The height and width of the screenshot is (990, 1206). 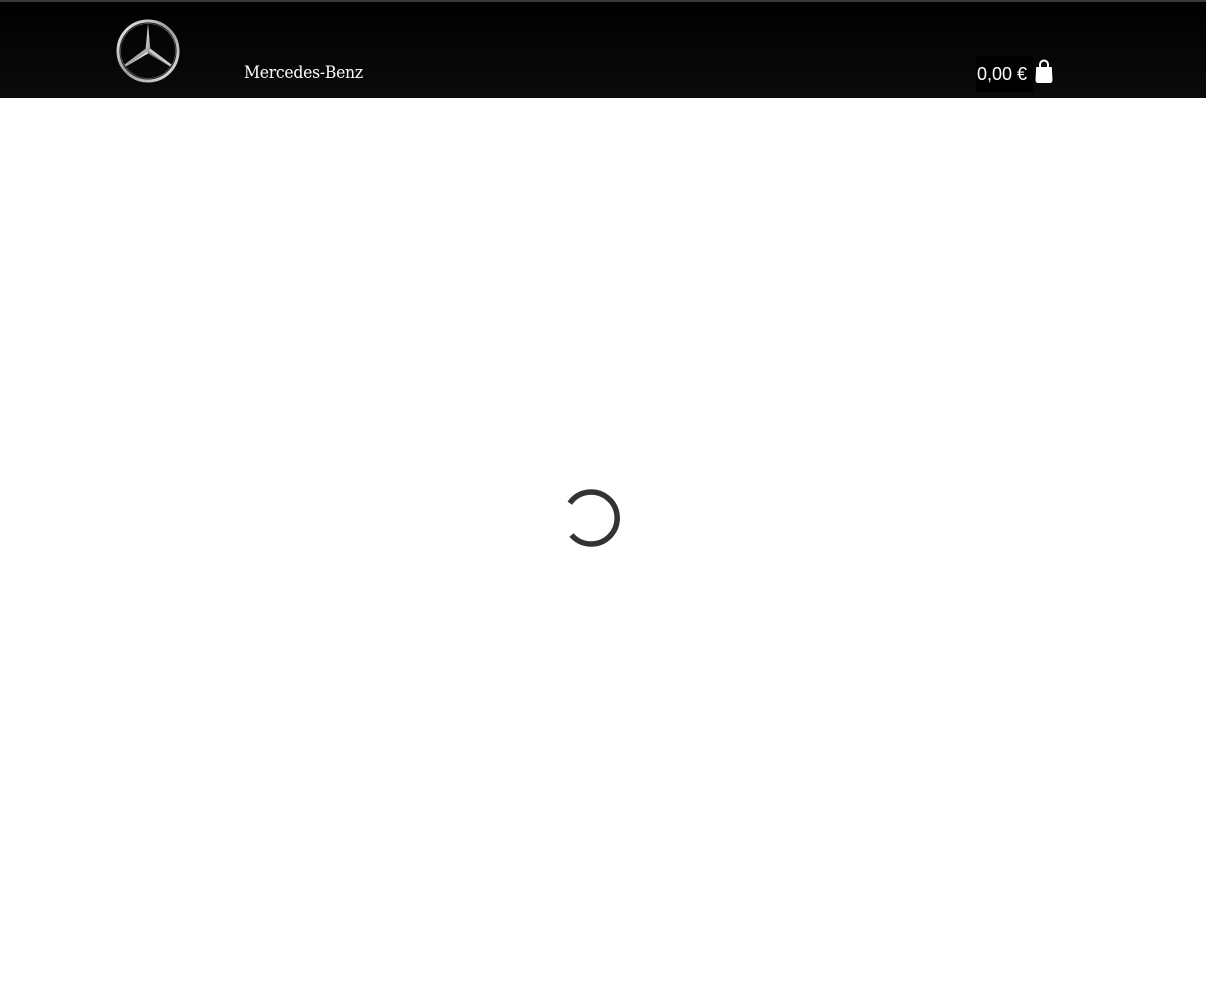 I want to click on mercedes-star-icon, so click(x=148, y=51).